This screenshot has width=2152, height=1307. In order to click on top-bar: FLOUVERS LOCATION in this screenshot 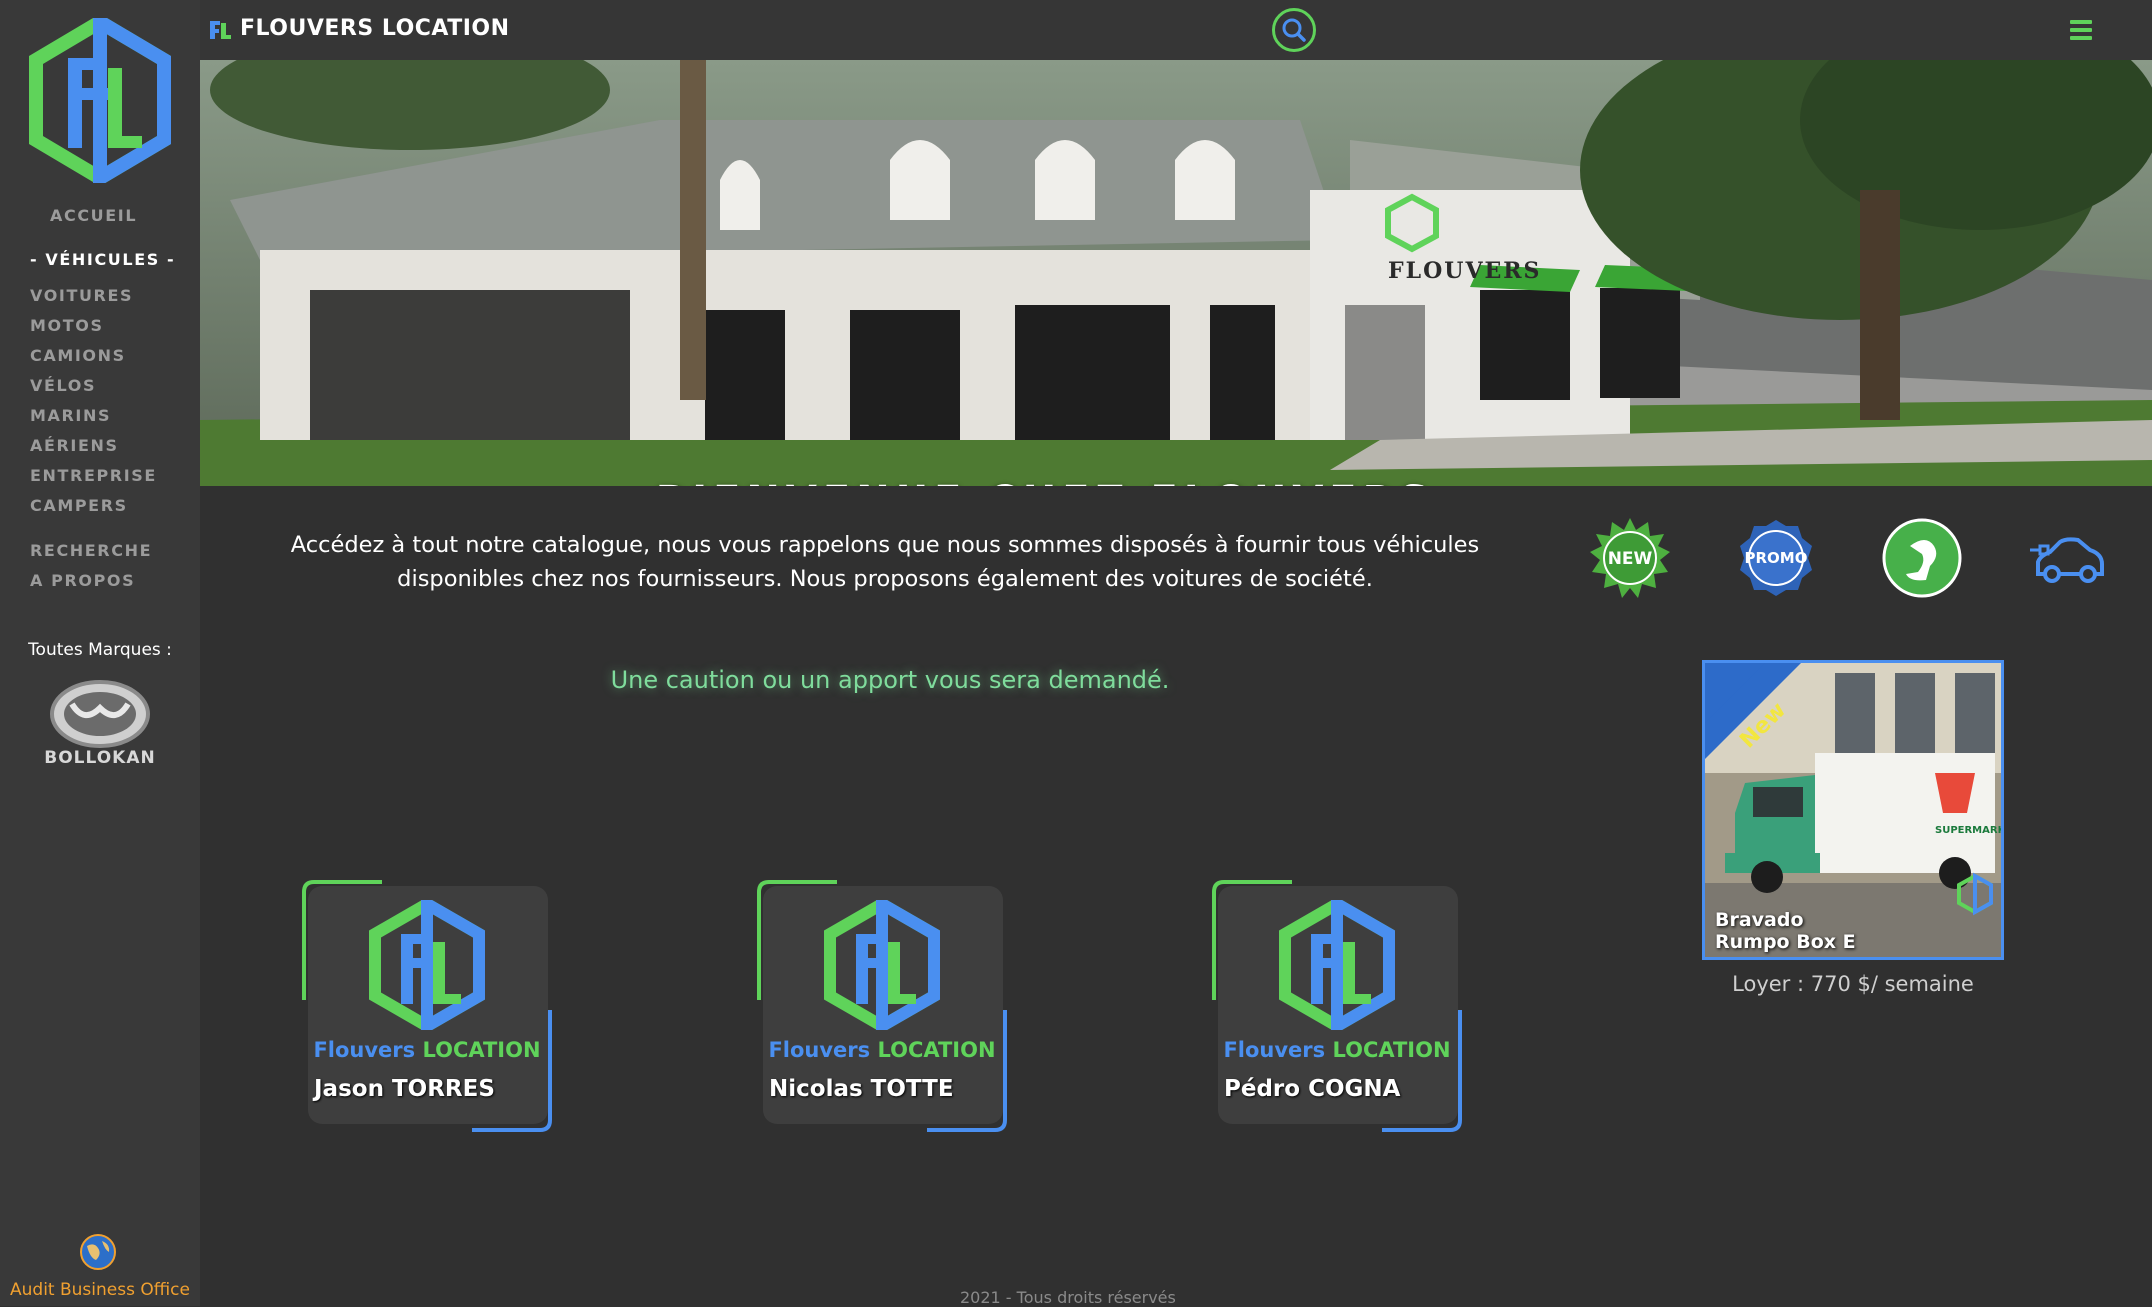, I will do `click(1176, 30)`.